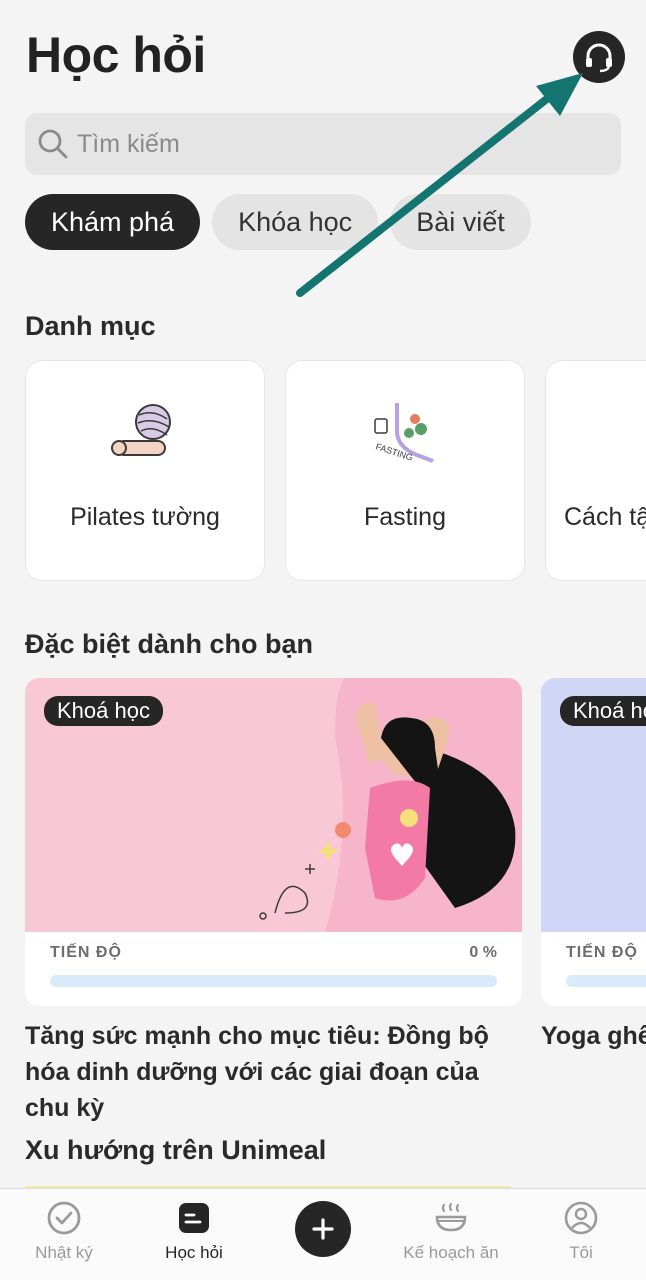  Describe the element at coordinates (103, 711) in the screenshot. I see `course-badge: Khoá học` at that location.